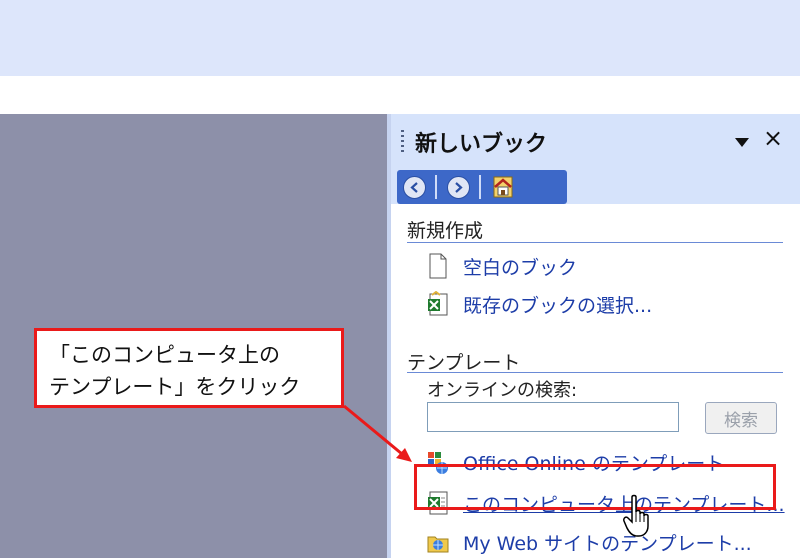 The image size is (800, 558). Describe the element at coordinates (445, 231) in the screenshot. I see `section-heading-new: 新規作成` at that location.